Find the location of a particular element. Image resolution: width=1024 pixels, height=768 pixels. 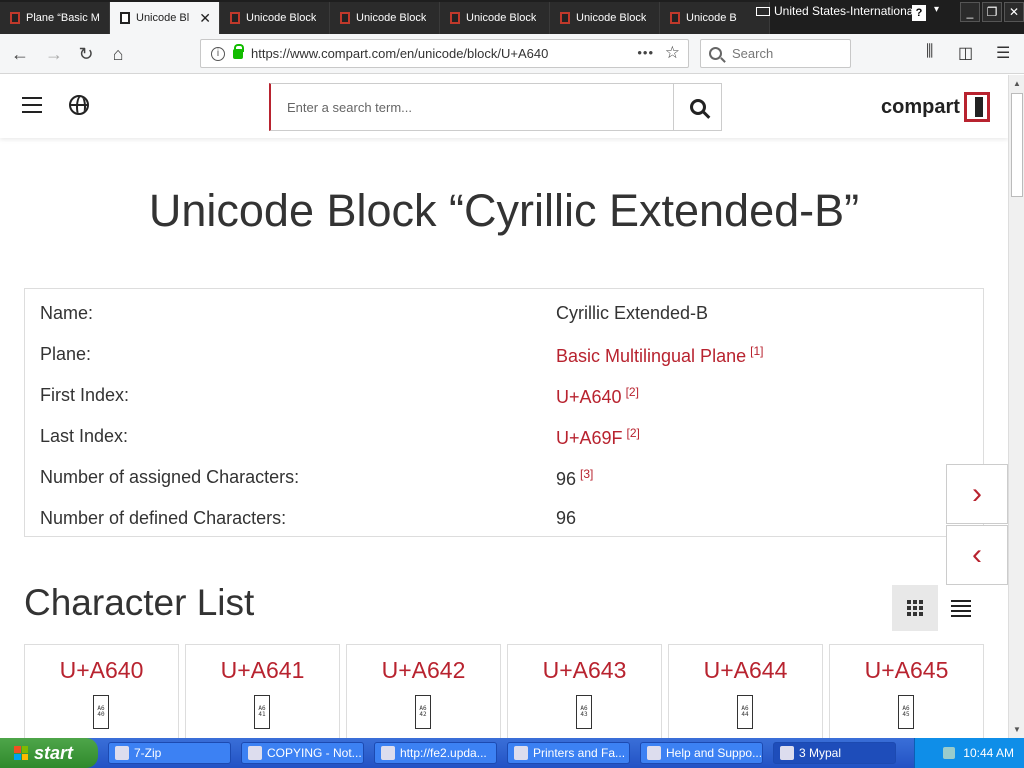

tray-icon is located at coordinates (949, 753).